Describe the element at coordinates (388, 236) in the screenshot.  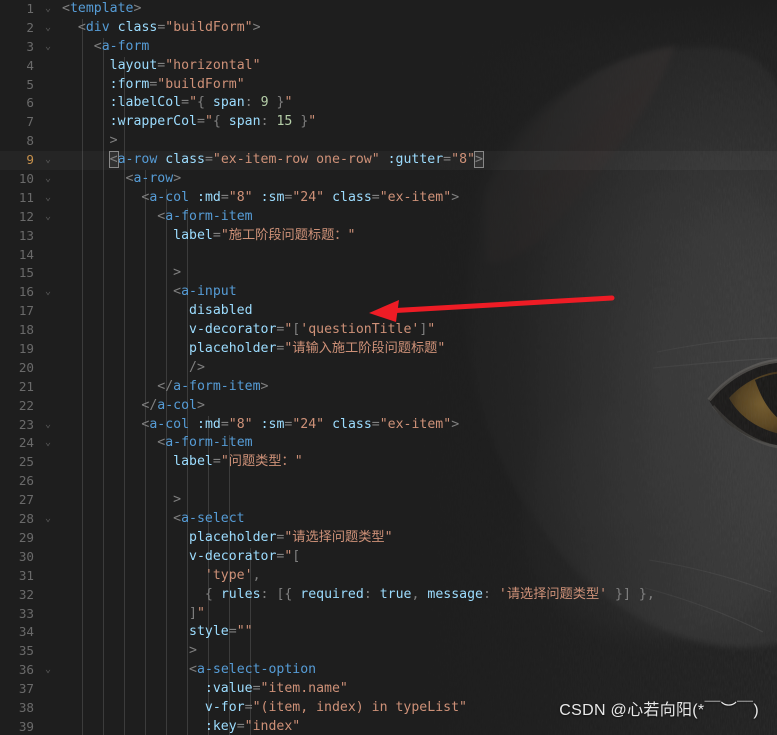
I see `code-line: 13 label="施工阶段问题标题："` at that location.